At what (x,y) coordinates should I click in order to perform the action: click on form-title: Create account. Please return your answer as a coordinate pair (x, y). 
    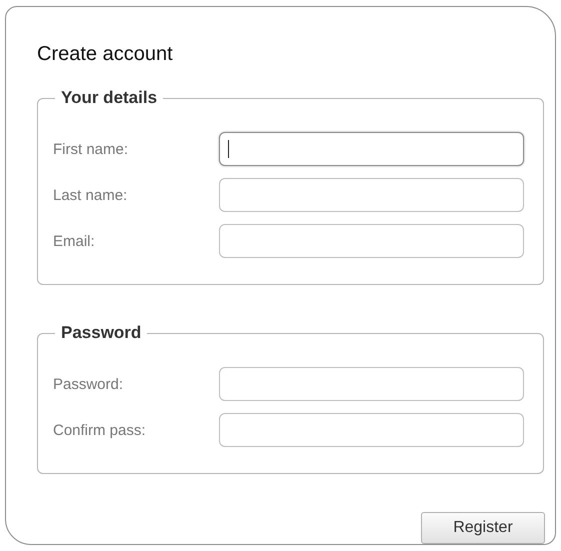
    Looking at the image, I should click on (105, 54).